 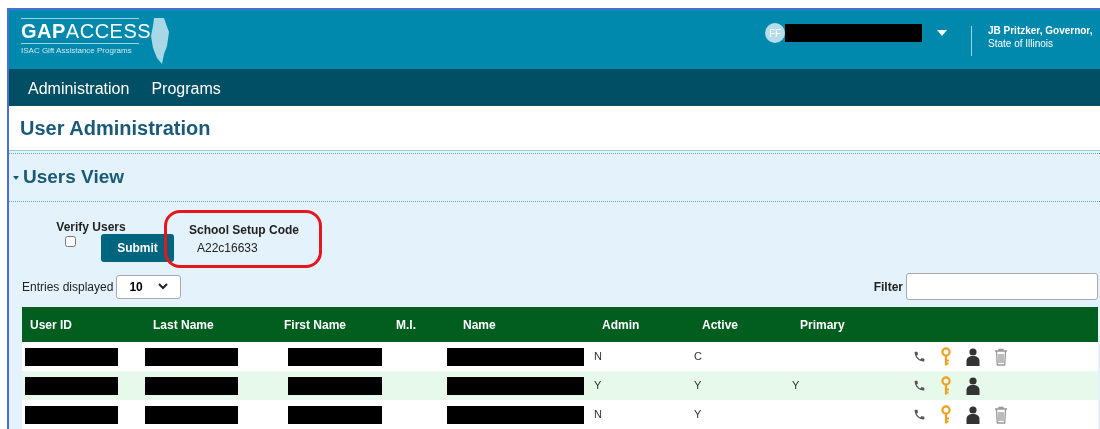 I want to click on setup-code-label: School Setup Code, so click(x=244, y=230).